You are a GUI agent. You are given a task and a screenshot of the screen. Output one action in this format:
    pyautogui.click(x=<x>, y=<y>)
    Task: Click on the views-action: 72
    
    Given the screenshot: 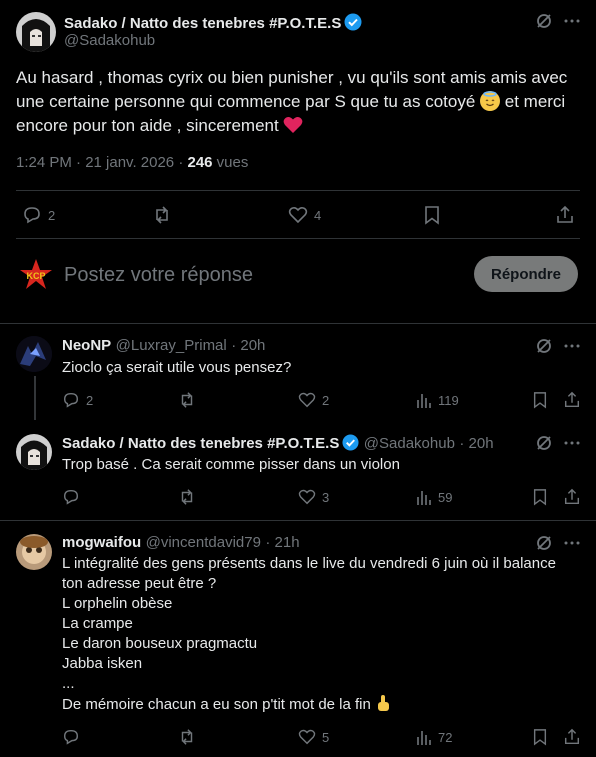 What is the action you would take?
    pyautogui.click(x=434, y=737)
    